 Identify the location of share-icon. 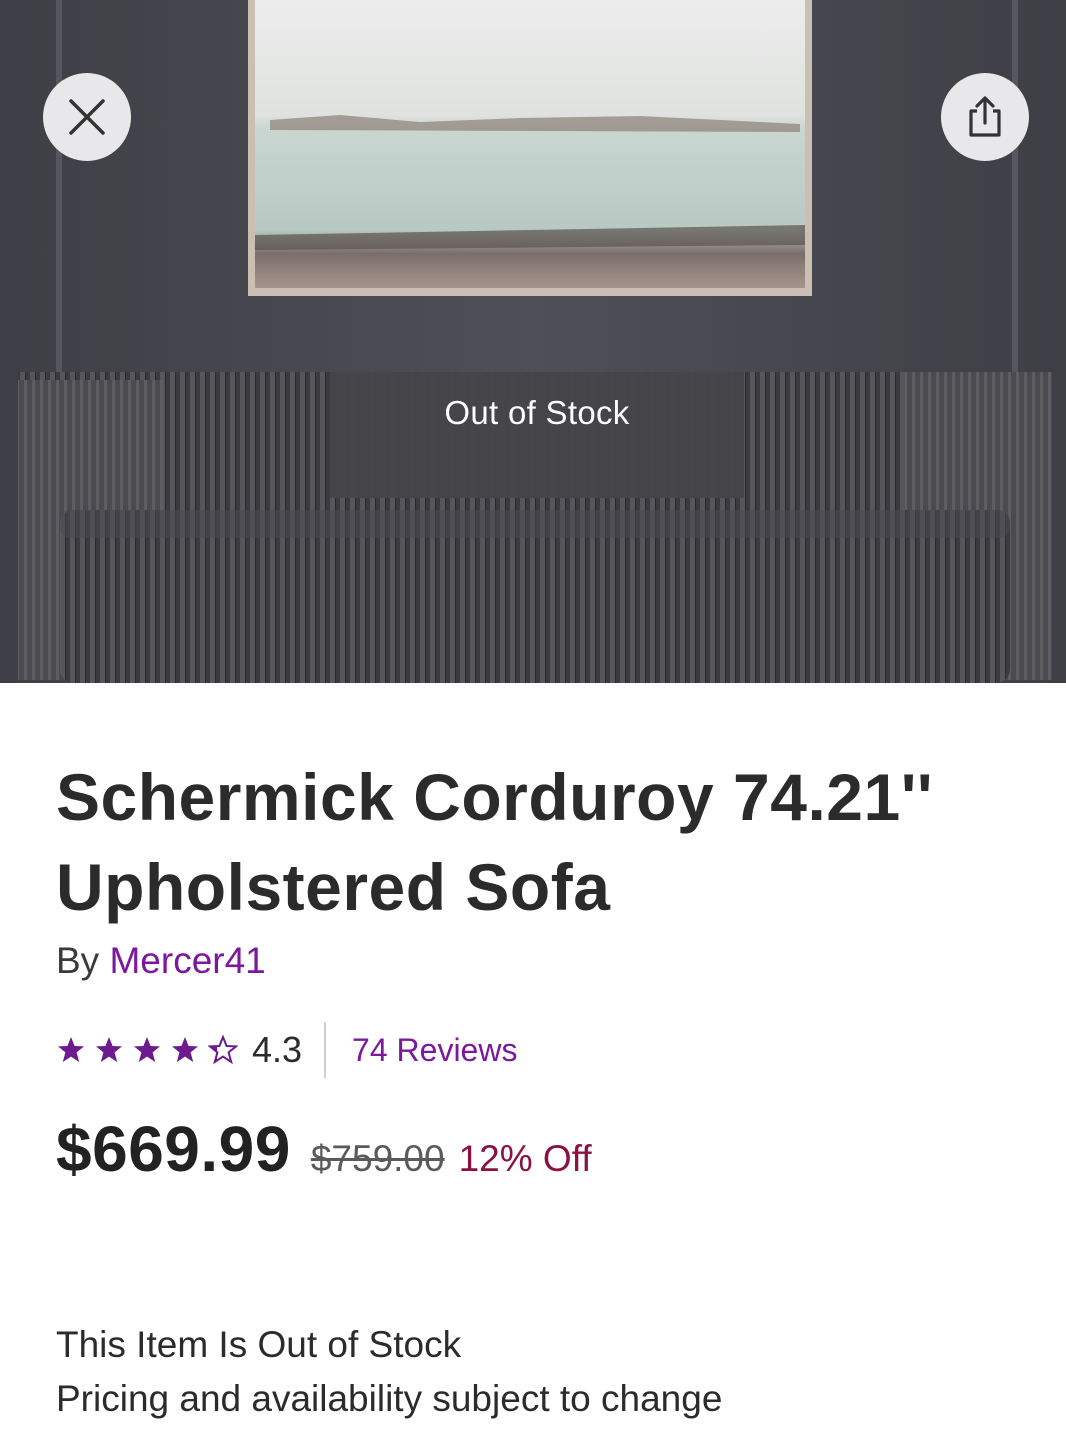
(985, 116).